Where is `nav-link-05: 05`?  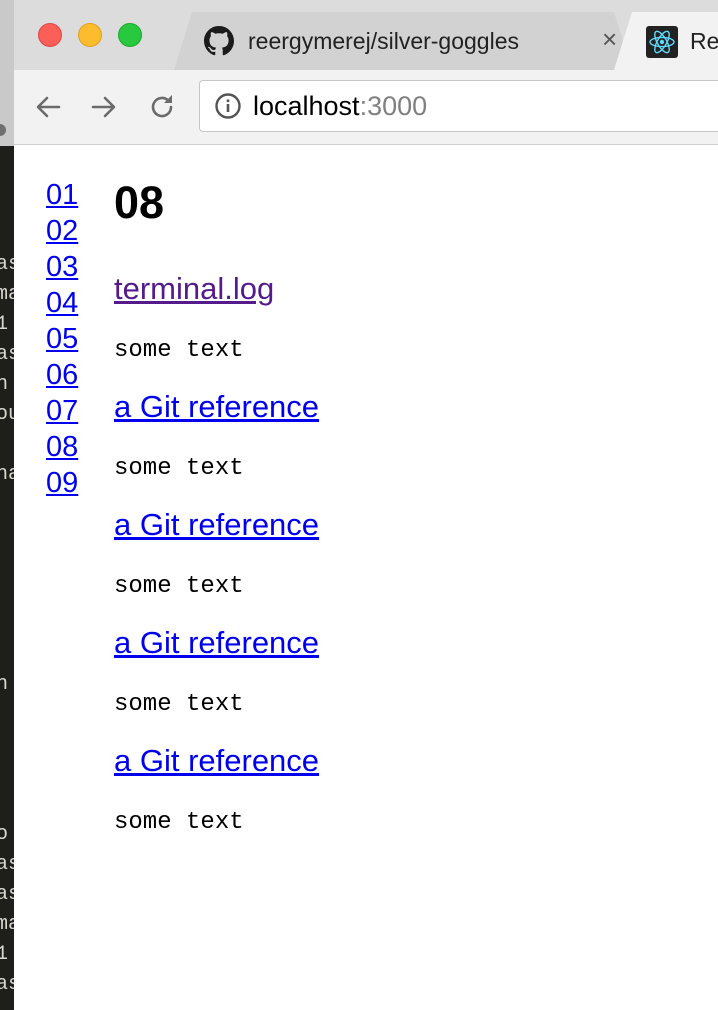 nav-link-05: 05 is located at coordinates (62, 339).